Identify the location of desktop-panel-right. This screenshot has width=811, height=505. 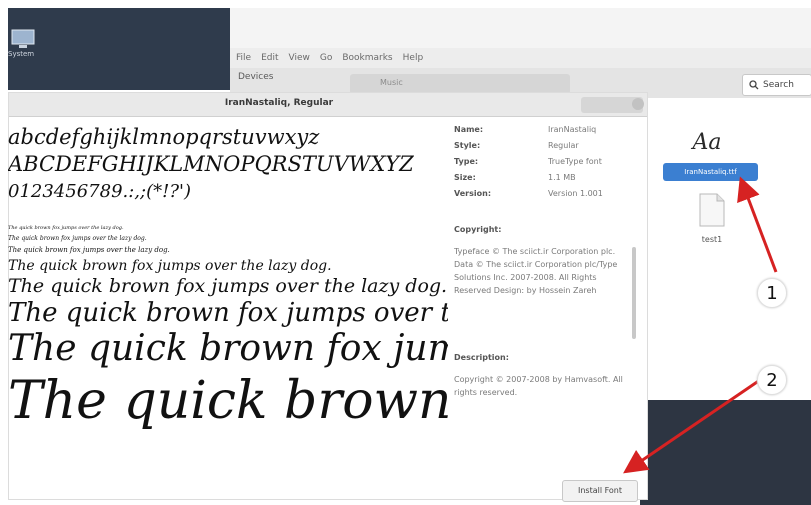
(725, 452).